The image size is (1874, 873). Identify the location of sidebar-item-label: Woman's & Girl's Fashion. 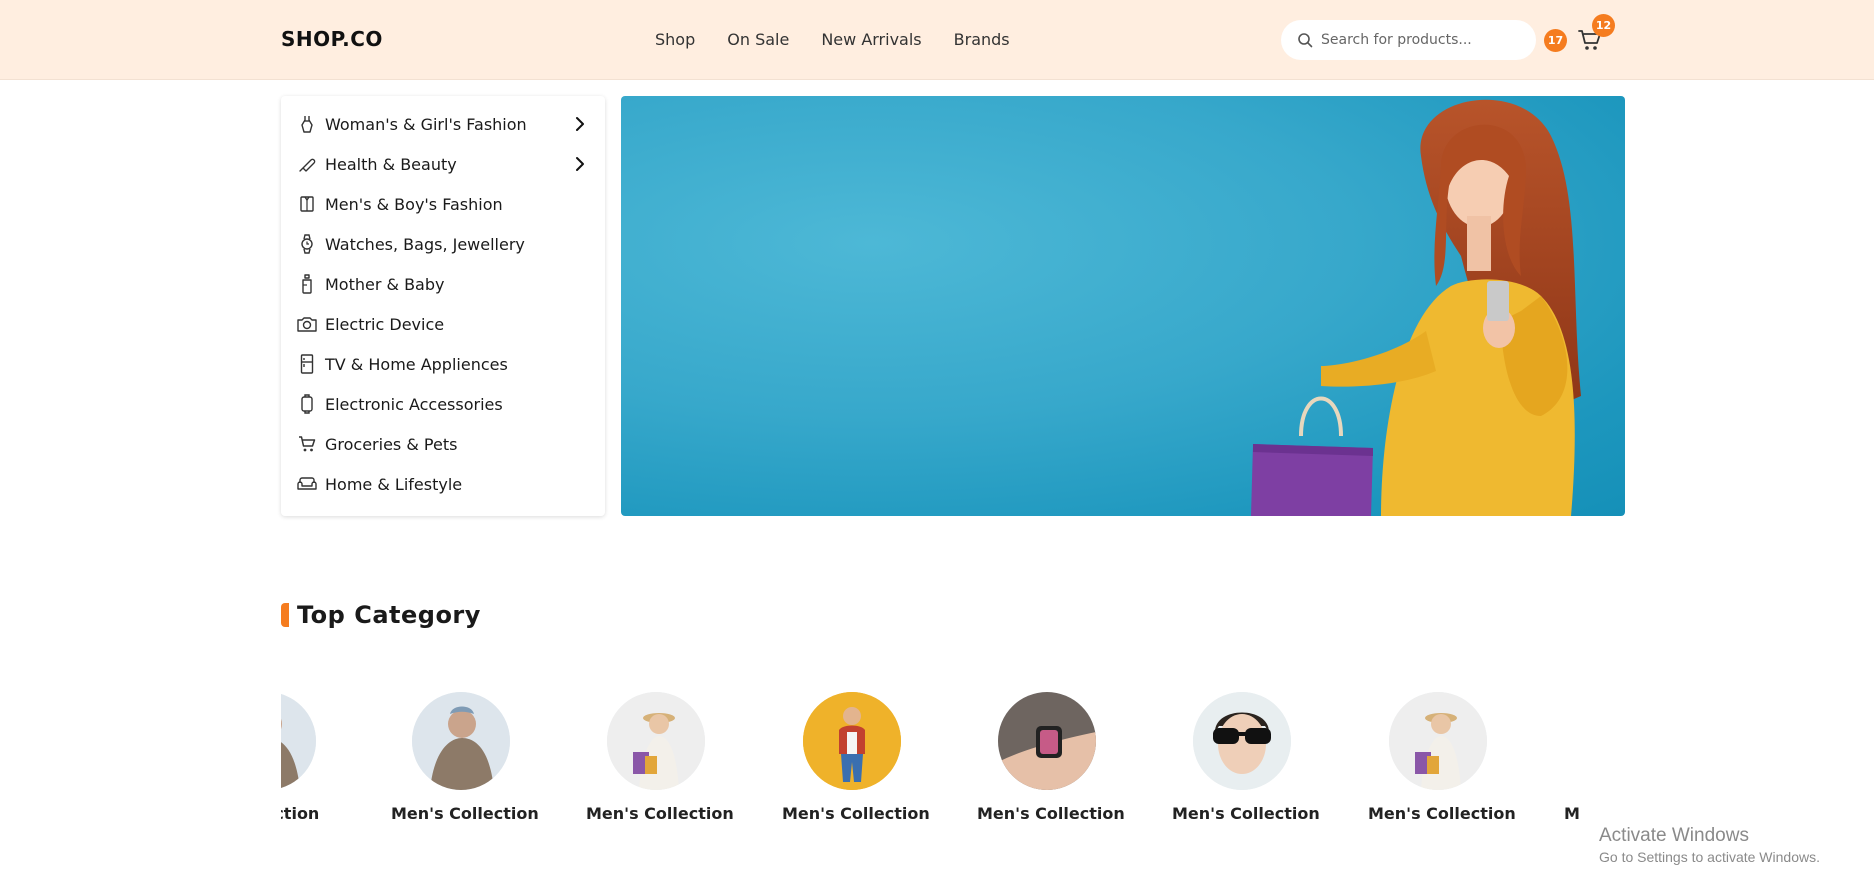
(426, 124).